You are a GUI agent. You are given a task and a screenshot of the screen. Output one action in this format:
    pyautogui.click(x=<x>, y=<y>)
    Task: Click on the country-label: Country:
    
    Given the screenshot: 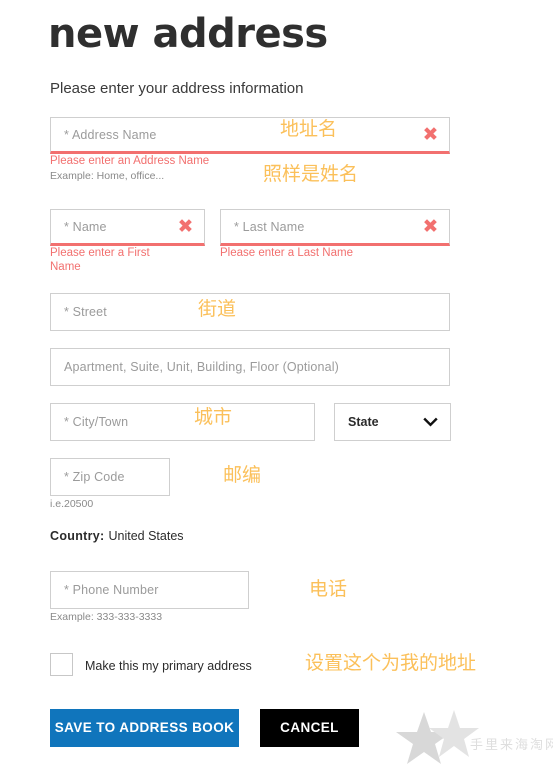 What is the action you would take?
    pyautogui.click(x=77, y=536)
    